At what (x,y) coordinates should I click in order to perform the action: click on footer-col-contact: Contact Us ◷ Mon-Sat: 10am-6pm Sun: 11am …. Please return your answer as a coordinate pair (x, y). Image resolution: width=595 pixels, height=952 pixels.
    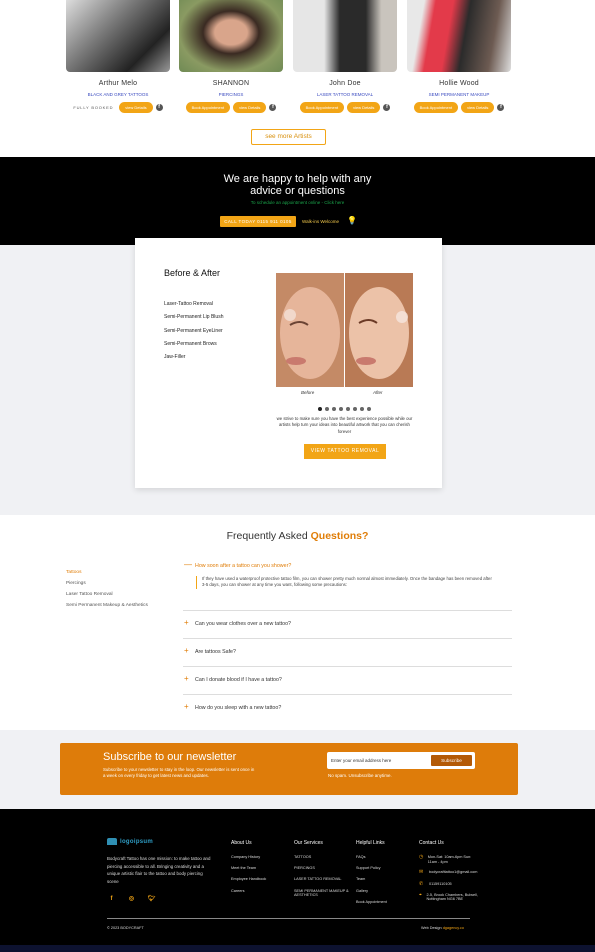
    Looking at the image, I should click on (449, 874).